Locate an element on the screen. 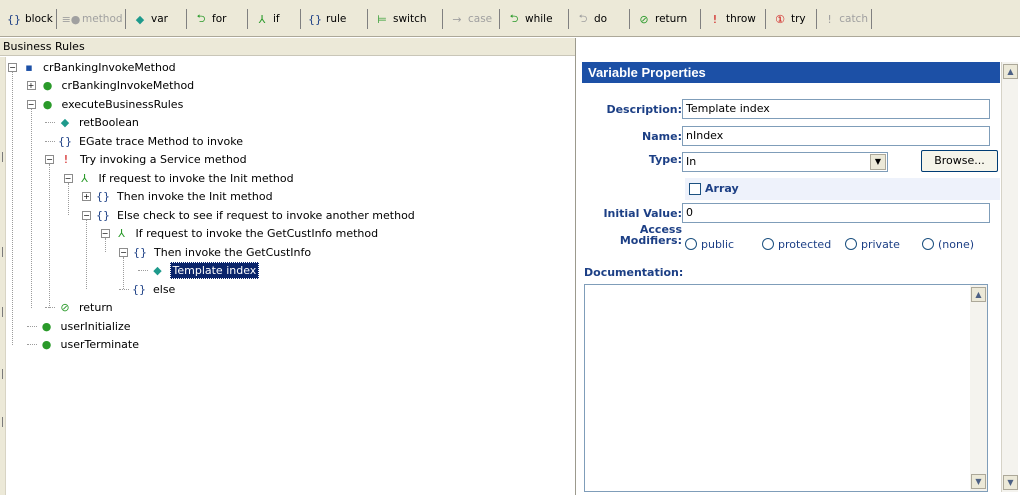 This screenshot has width=1020, height=495. toolbar-var-button: ◆ var is located at coordinates (158, 19).